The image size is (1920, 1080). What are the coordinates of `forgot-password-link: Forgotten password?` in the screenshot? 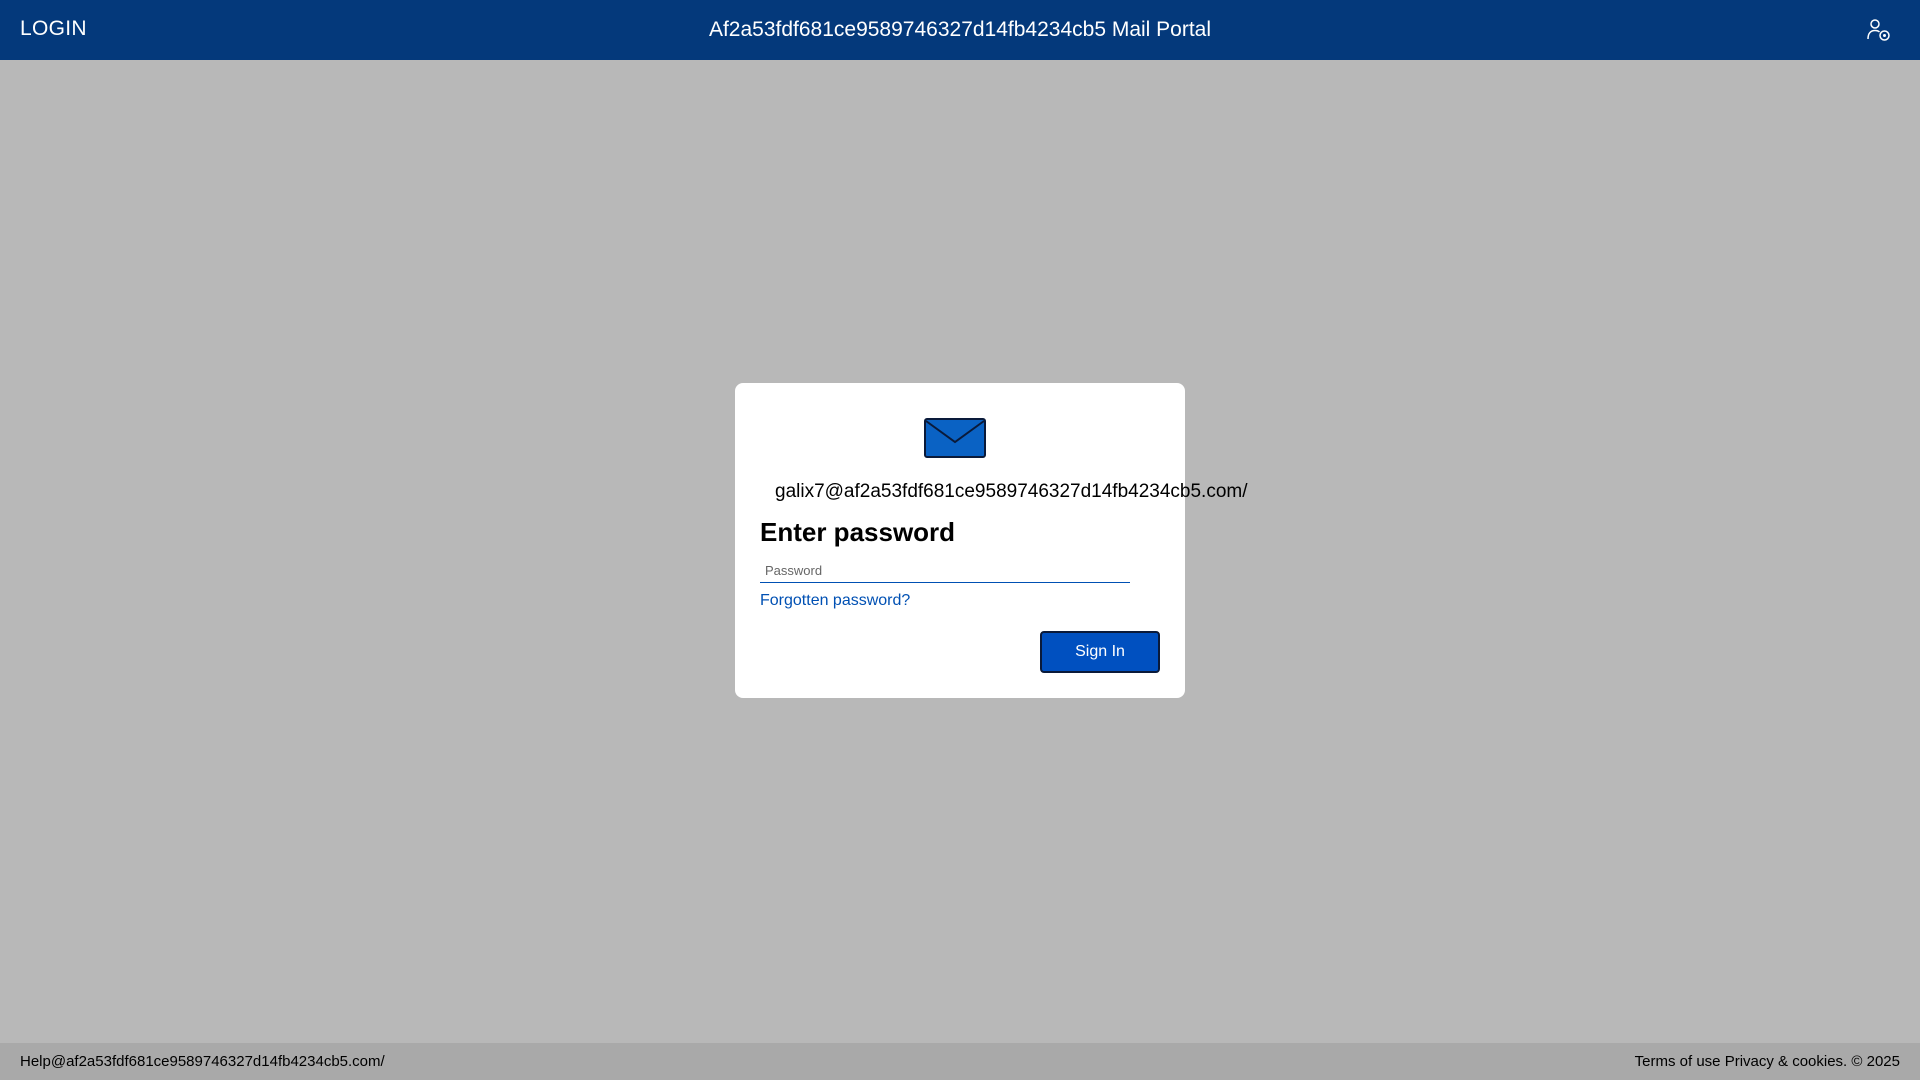 It's located at (835, 601).